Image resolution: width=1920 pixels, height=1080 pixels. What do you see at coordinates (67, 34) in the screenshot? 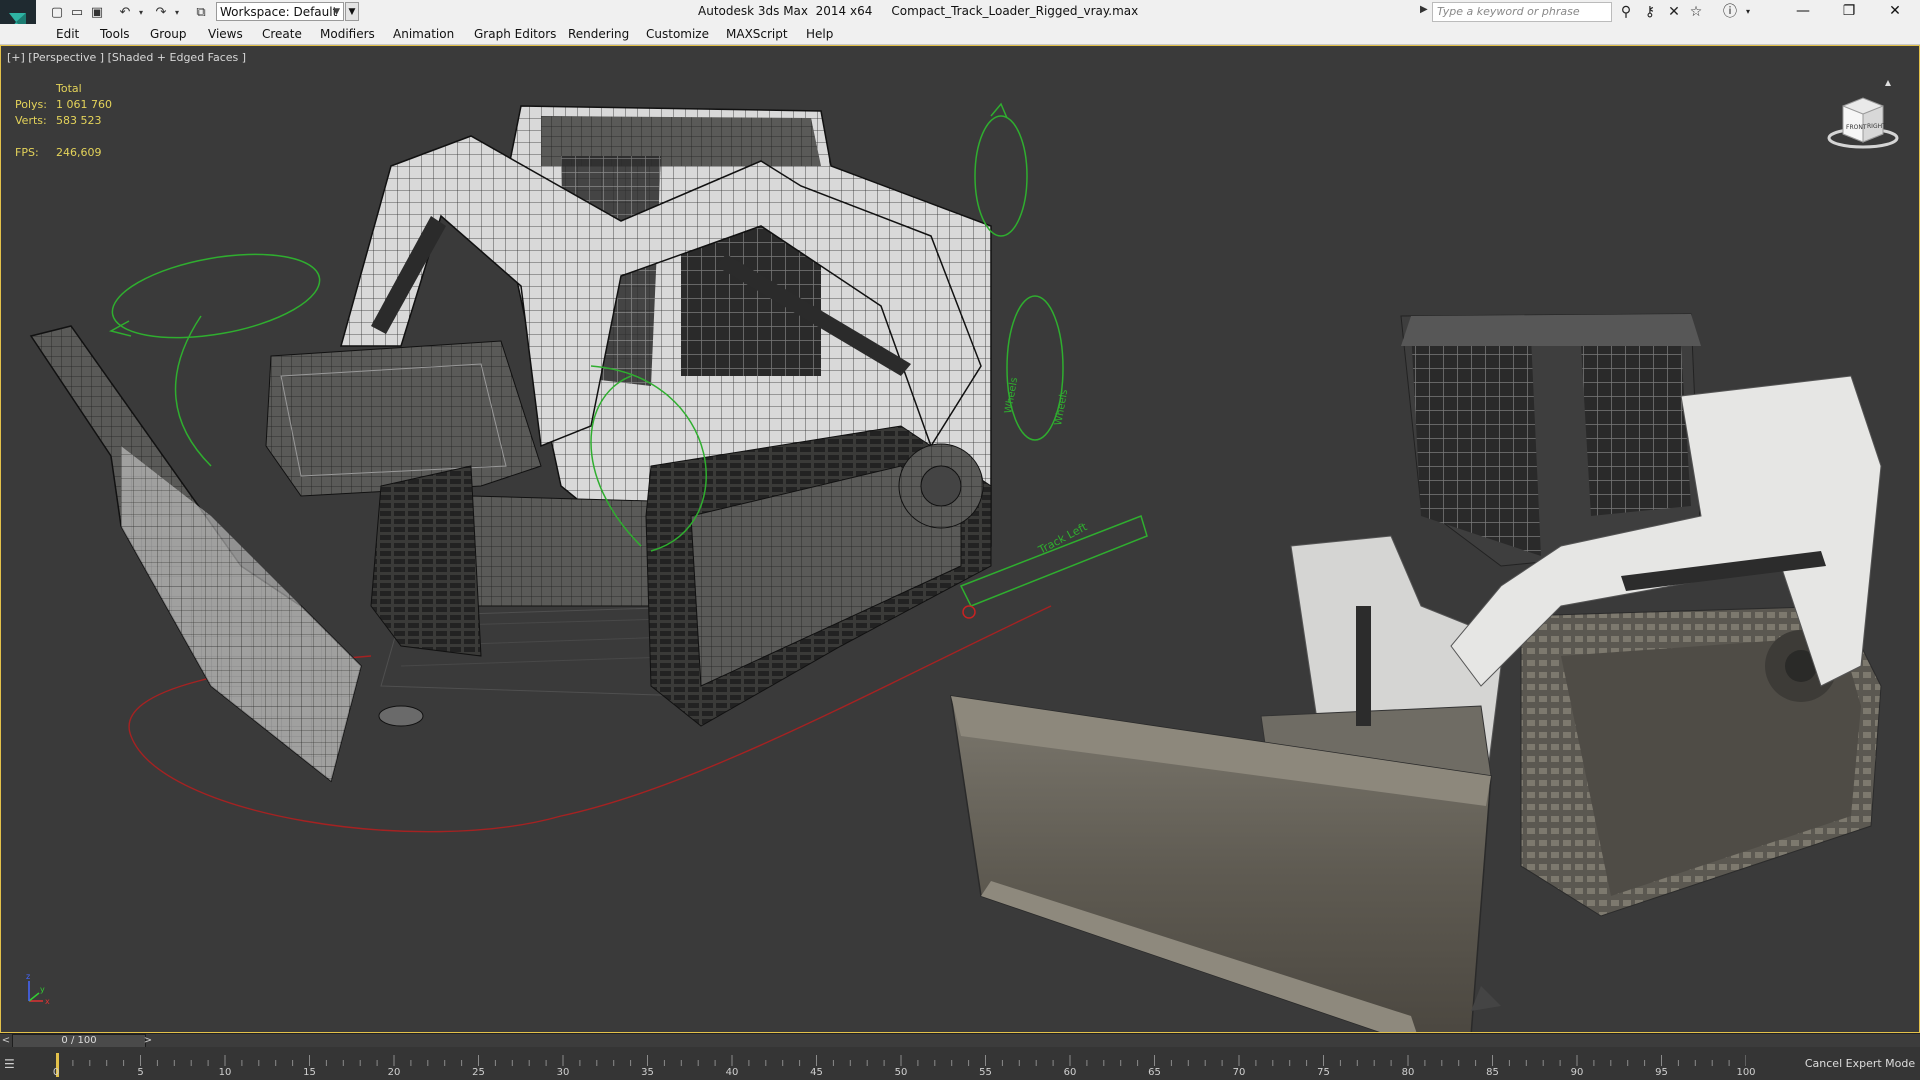
I see `menu-edit: Edit` at bounding box center [67, 34].